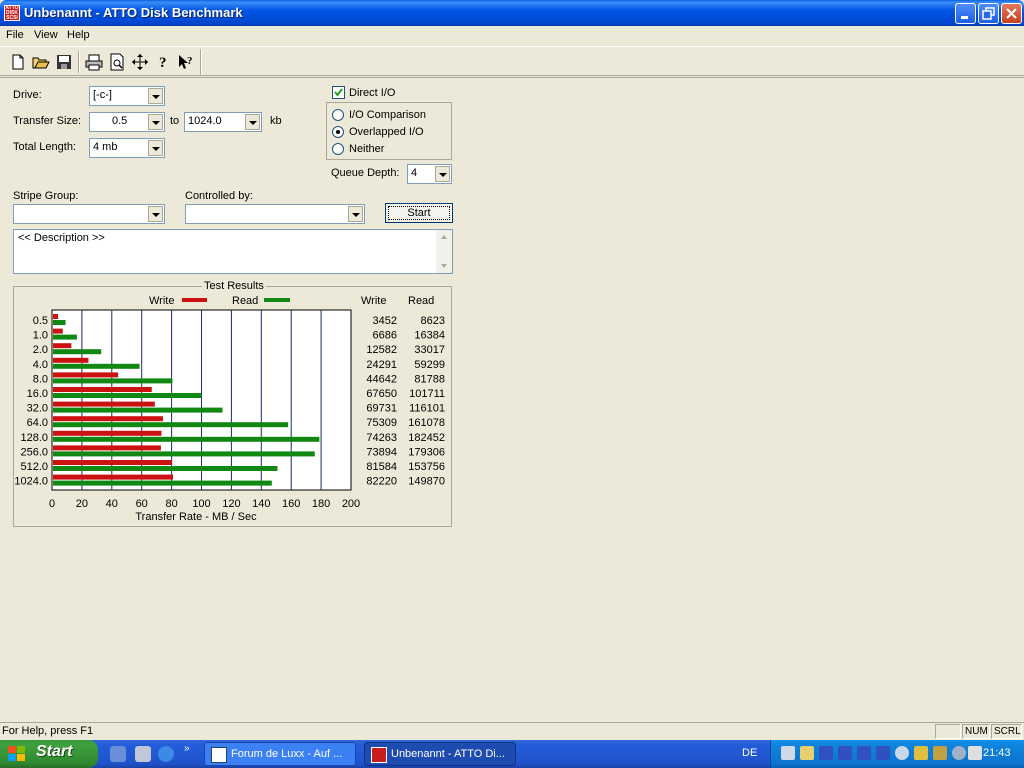 The width and height of the screenshot is (1024, 768). Describe the element at coordinates (127, 96) in the screenshot. I see `drive-select: [-c-]` at that location.